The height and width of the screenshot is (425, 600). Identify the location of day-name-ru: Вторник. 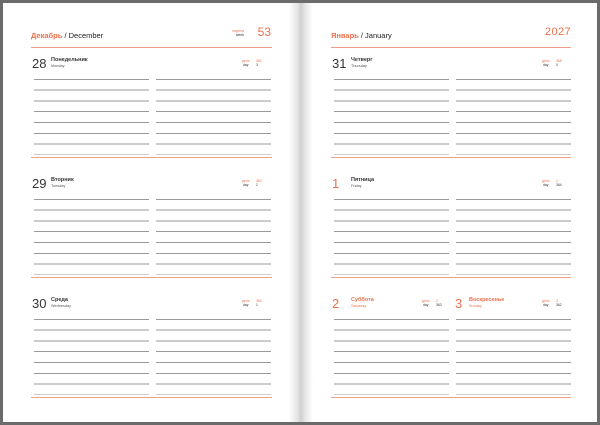
(62, 180).